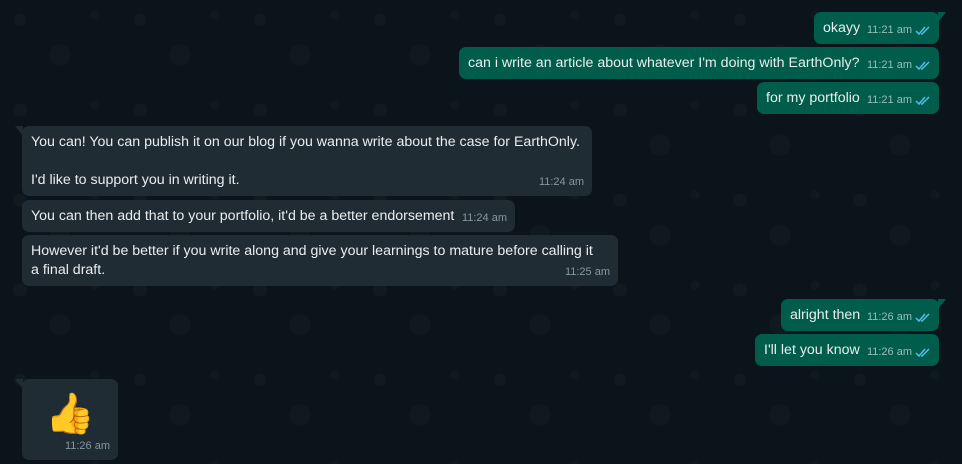 This screenshot has height=464, width=962. I want to click on message-outgoing: okayy 11:21 am, so click(880, 28).